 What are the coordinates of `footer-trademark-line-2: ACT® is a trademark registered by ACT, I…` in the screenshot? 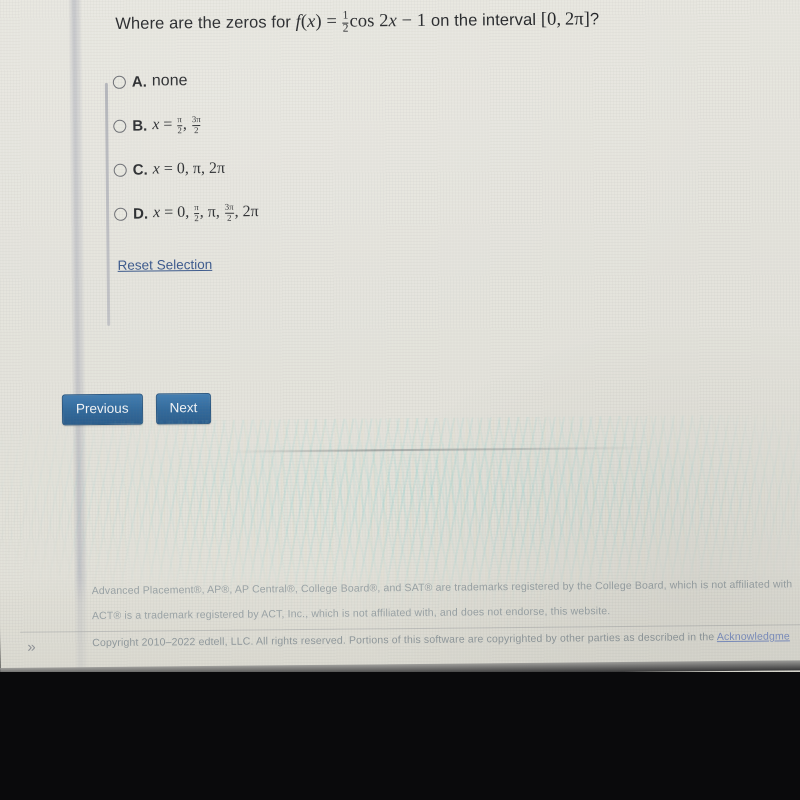 It's located at (351, 614).